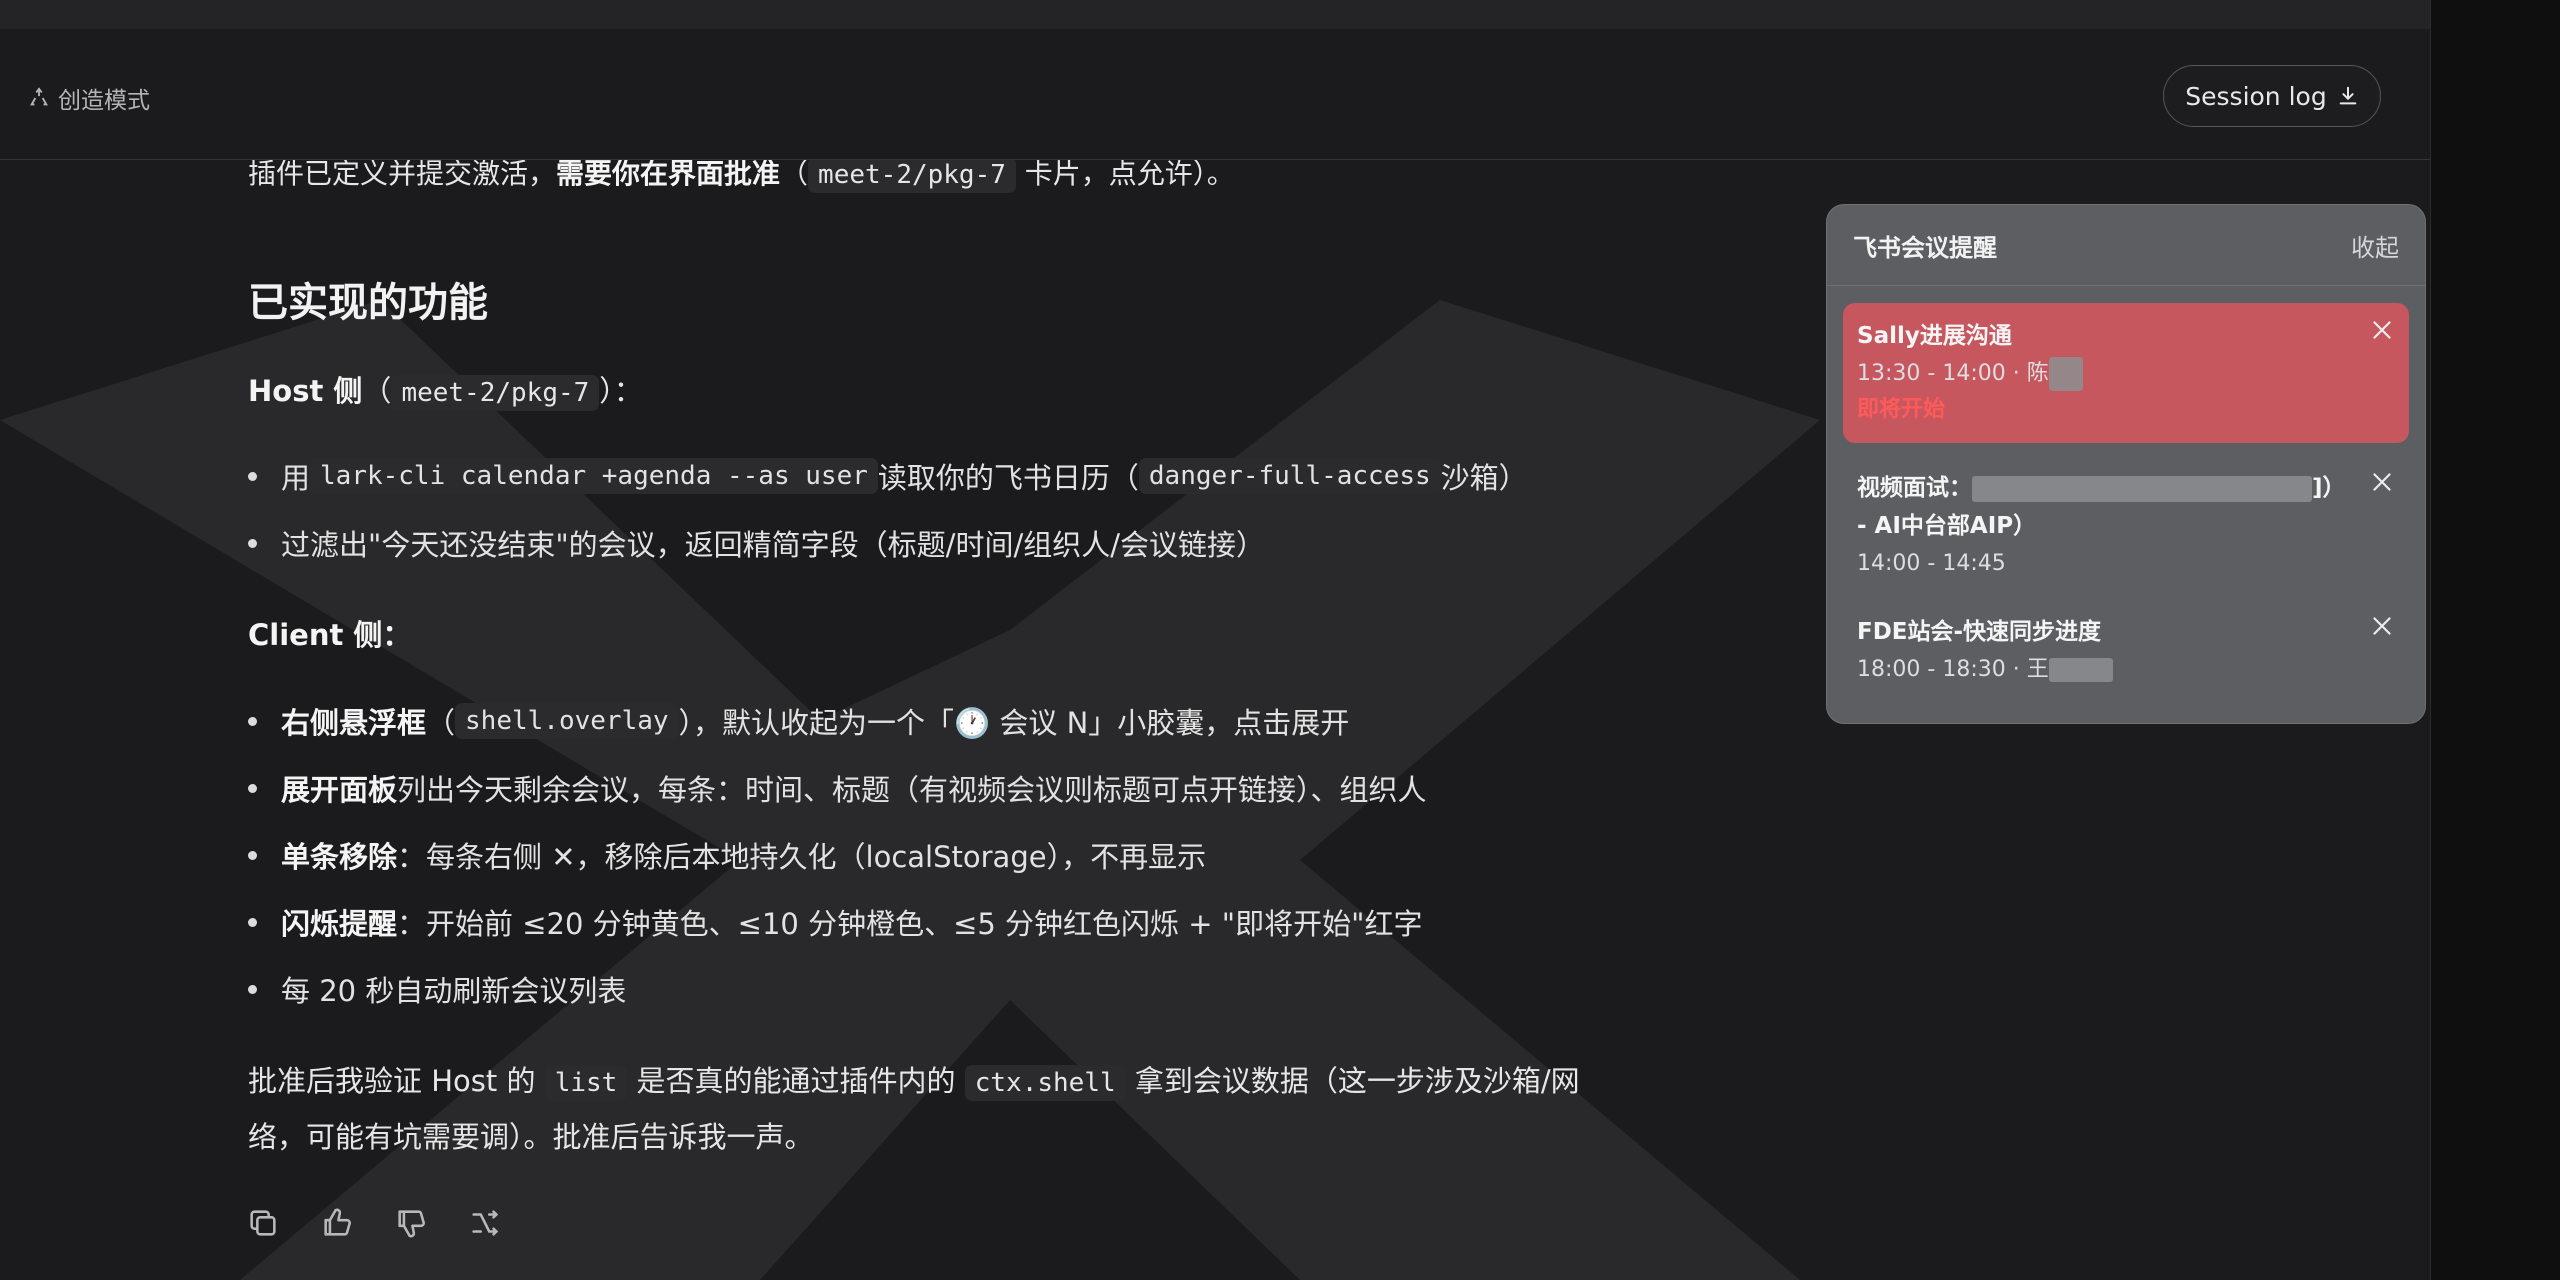  Describe the element at coordinates (1925, 247) in the screenshot. I see `panel-title: 飞书会议提醒` at that location.